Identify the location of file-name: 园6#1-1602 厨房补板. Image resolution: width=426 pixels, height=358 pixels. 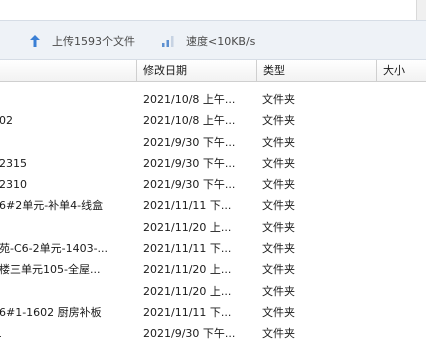
(51, 312).